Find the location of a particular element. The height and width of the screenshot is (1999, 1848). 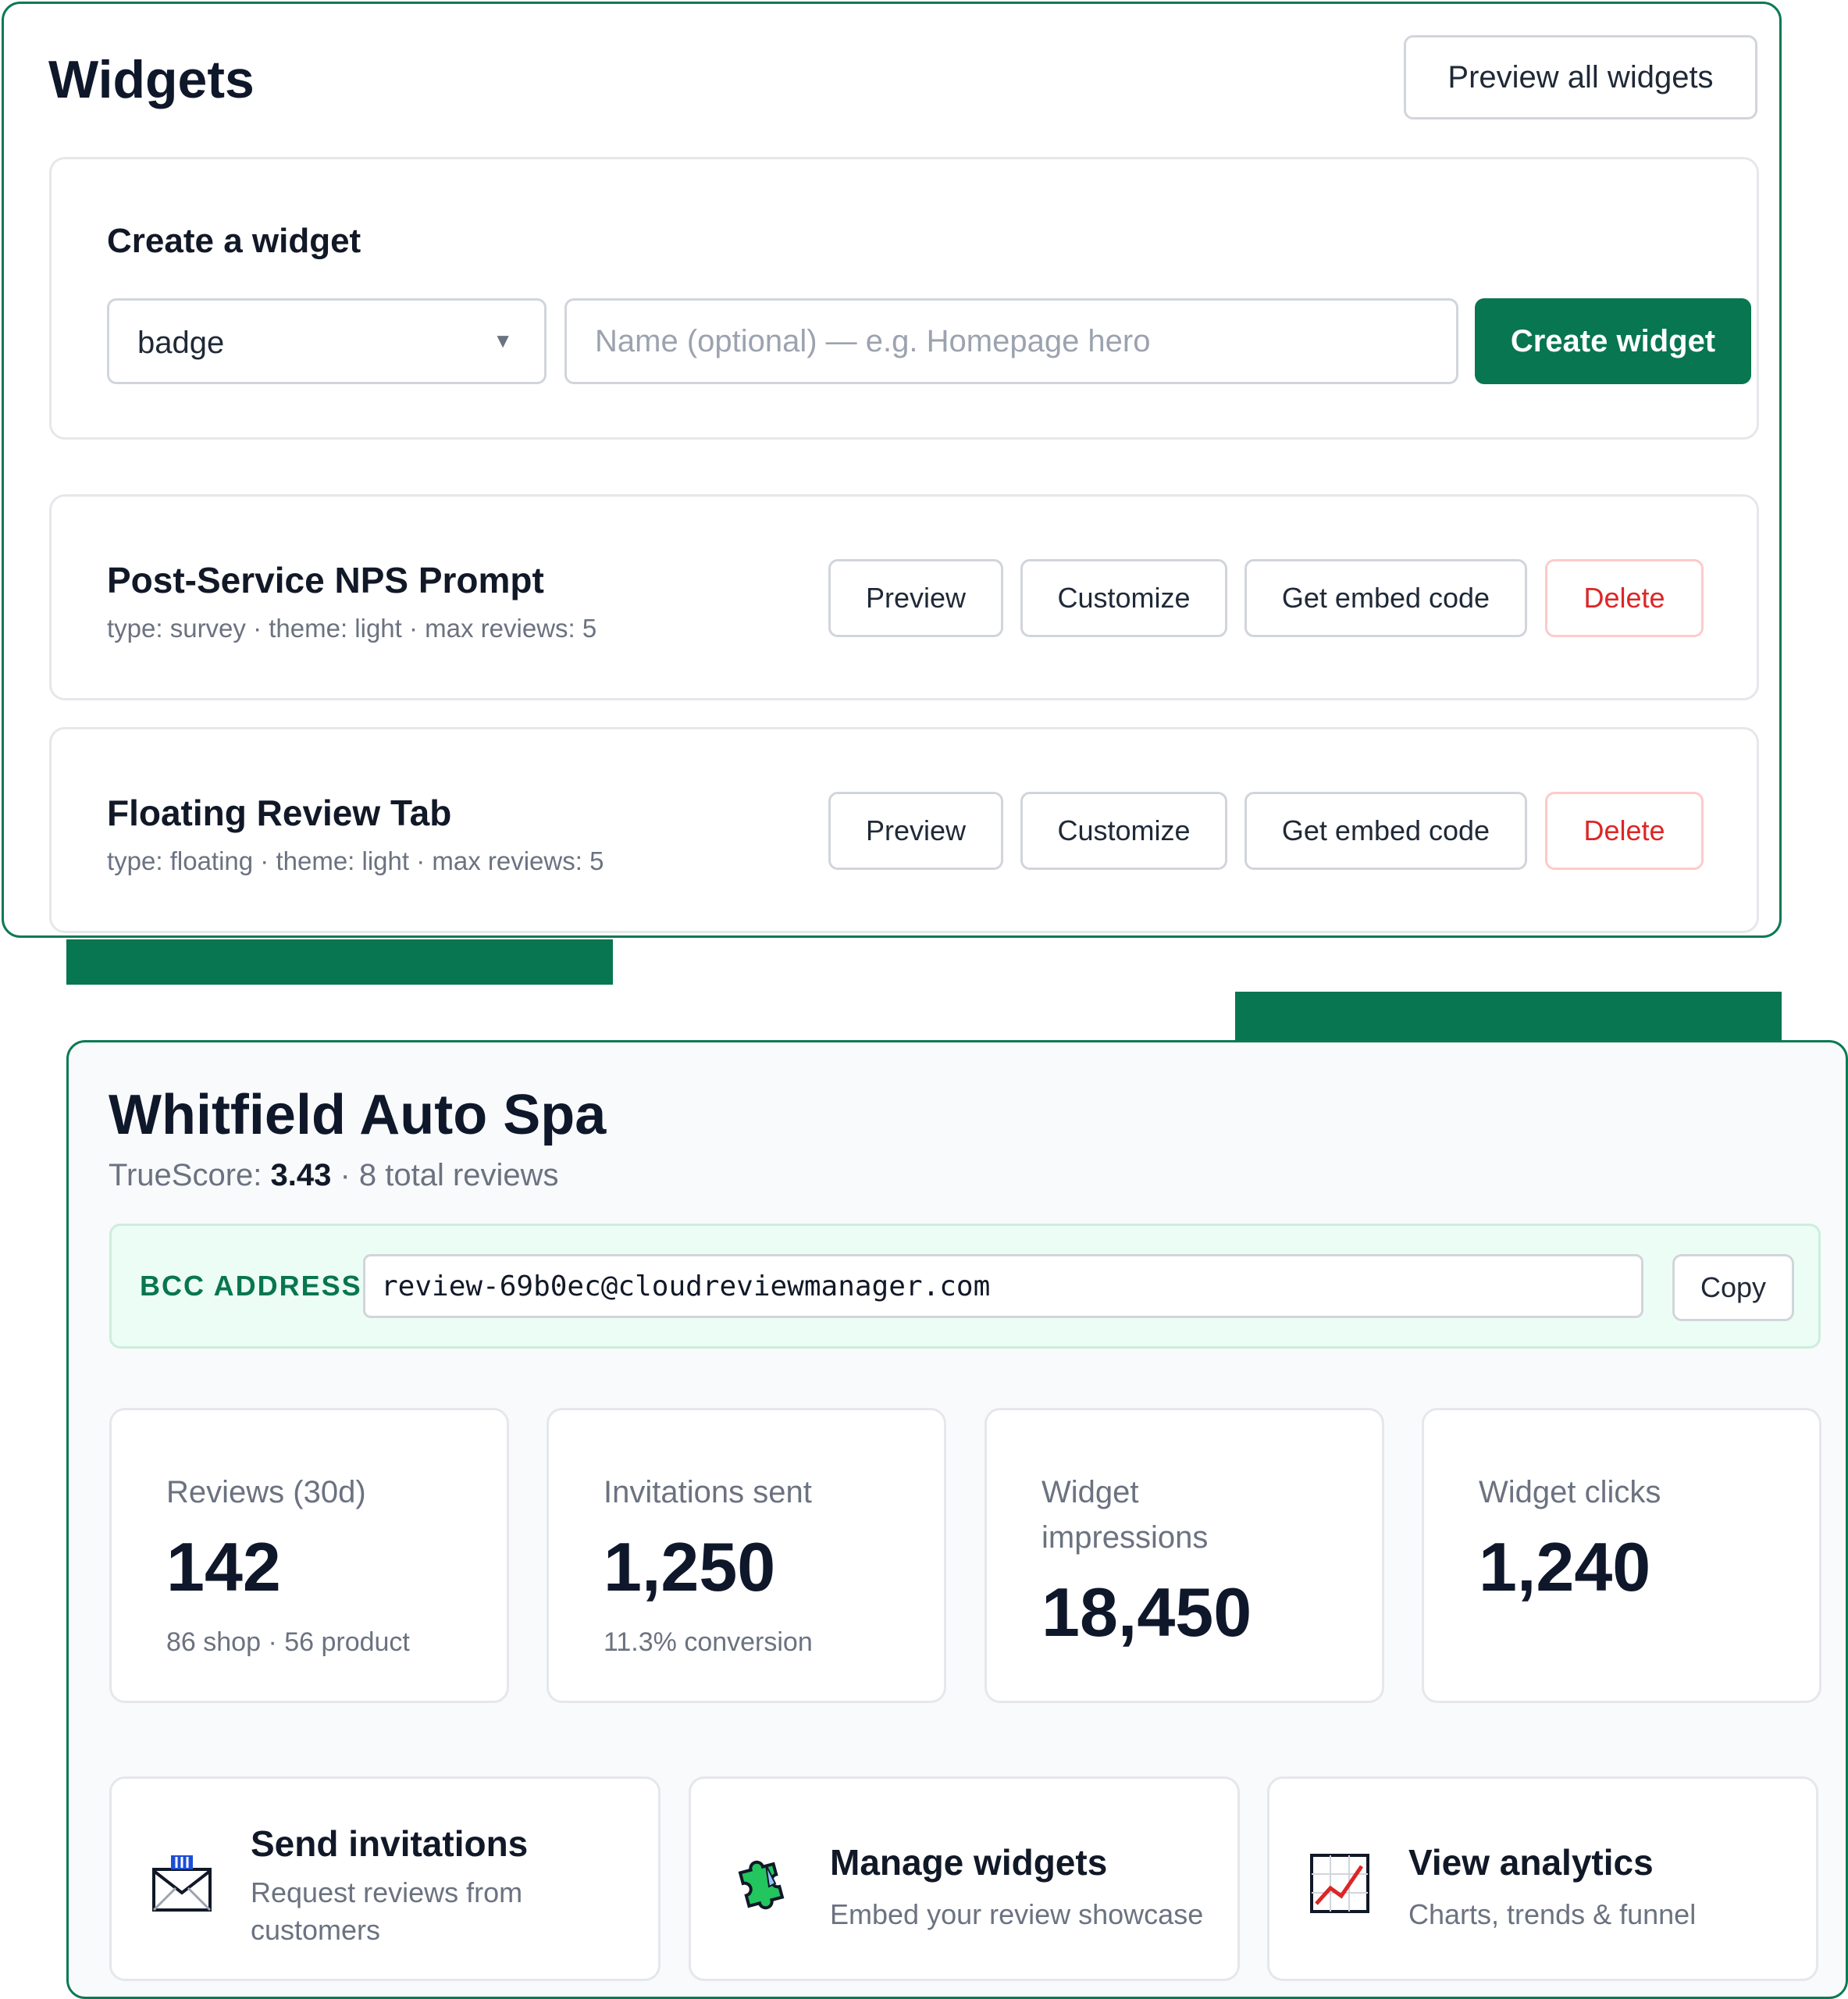

create-widget-card: Create a widget badge ▼ Create widget is located at coordinates (904, 298).